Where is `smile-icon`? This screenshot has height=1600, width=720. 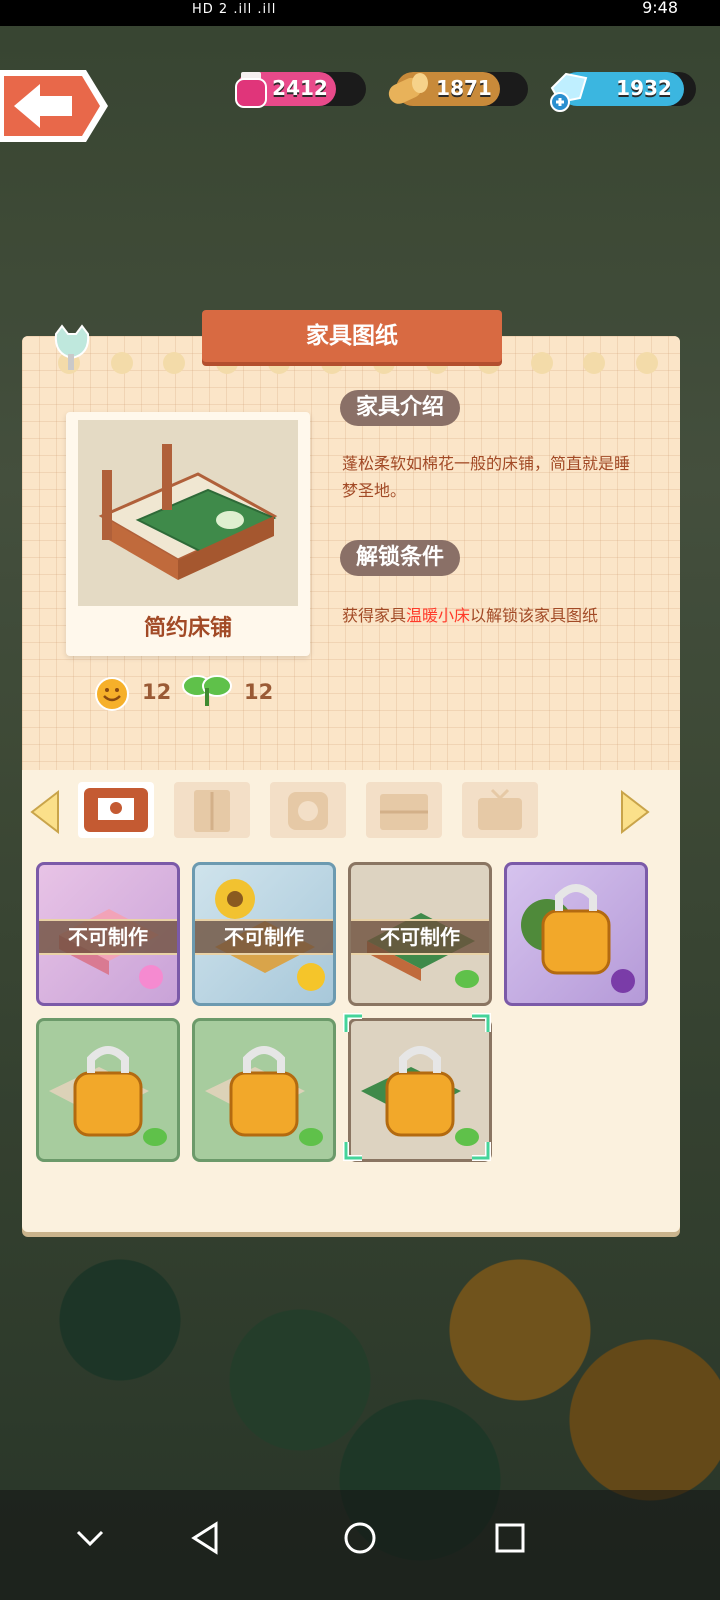 smile-icon is located at coordinates (112, 694).